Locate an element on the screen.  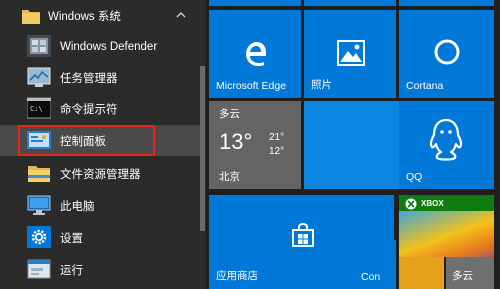
tile-qq: QQ is located at coordinates (446, 145).